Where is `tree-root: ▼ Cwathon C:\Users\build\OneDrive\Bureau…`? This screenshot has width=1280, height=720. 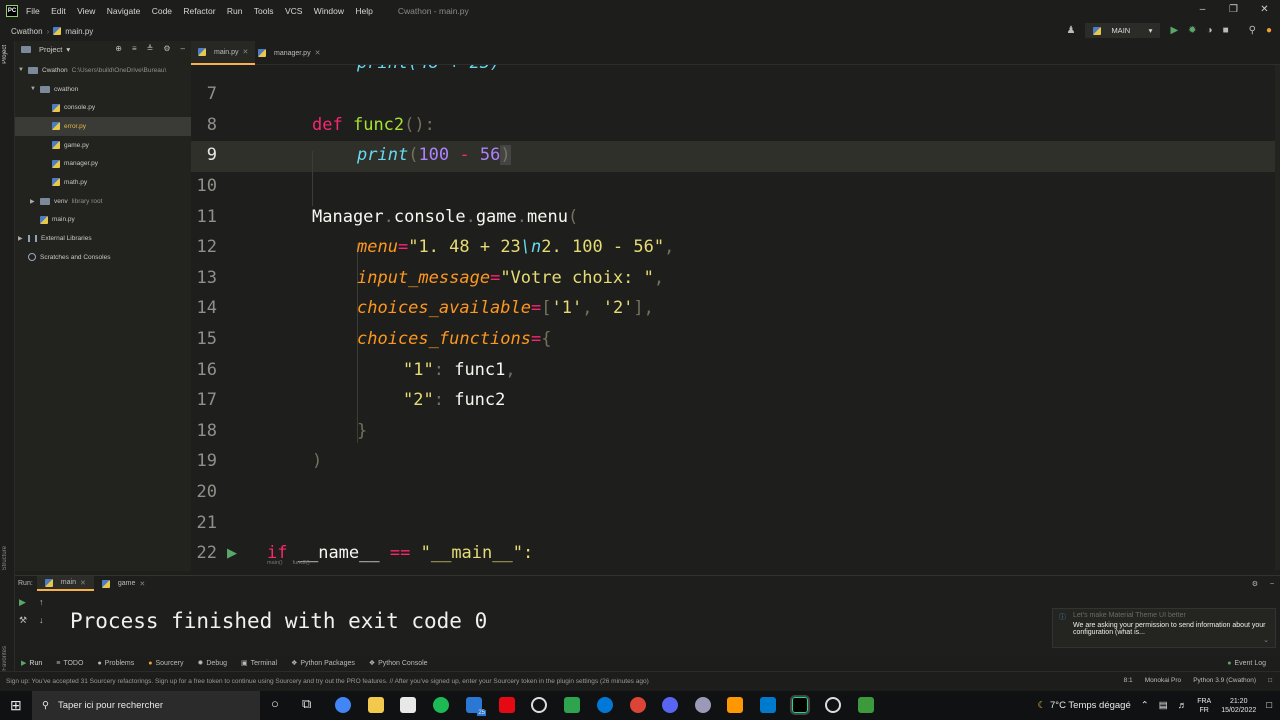
tree-root: ▼ Cwathon C:\Users\build\OneDrive\Bureau… is located at coordinates (103, 70).